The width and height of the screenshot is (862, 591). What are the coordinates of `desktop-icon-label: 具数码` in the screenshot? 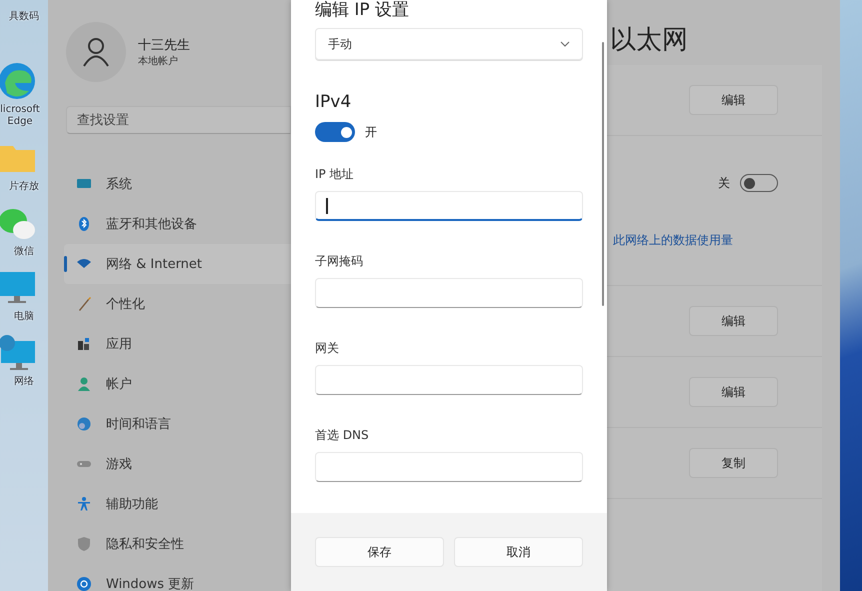 It's located at (24, 17).